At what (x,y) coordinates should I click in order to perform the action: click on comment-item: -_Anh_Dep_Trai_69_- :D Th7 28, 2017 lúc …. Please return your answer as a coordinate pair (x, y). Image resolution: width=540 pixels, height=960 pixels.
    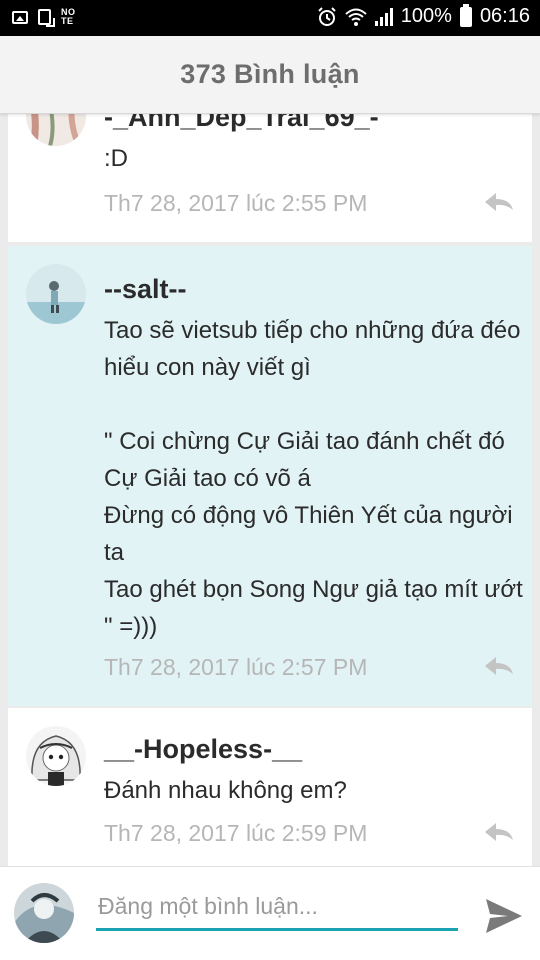
    Looking at the image, I should click on (270, 178).